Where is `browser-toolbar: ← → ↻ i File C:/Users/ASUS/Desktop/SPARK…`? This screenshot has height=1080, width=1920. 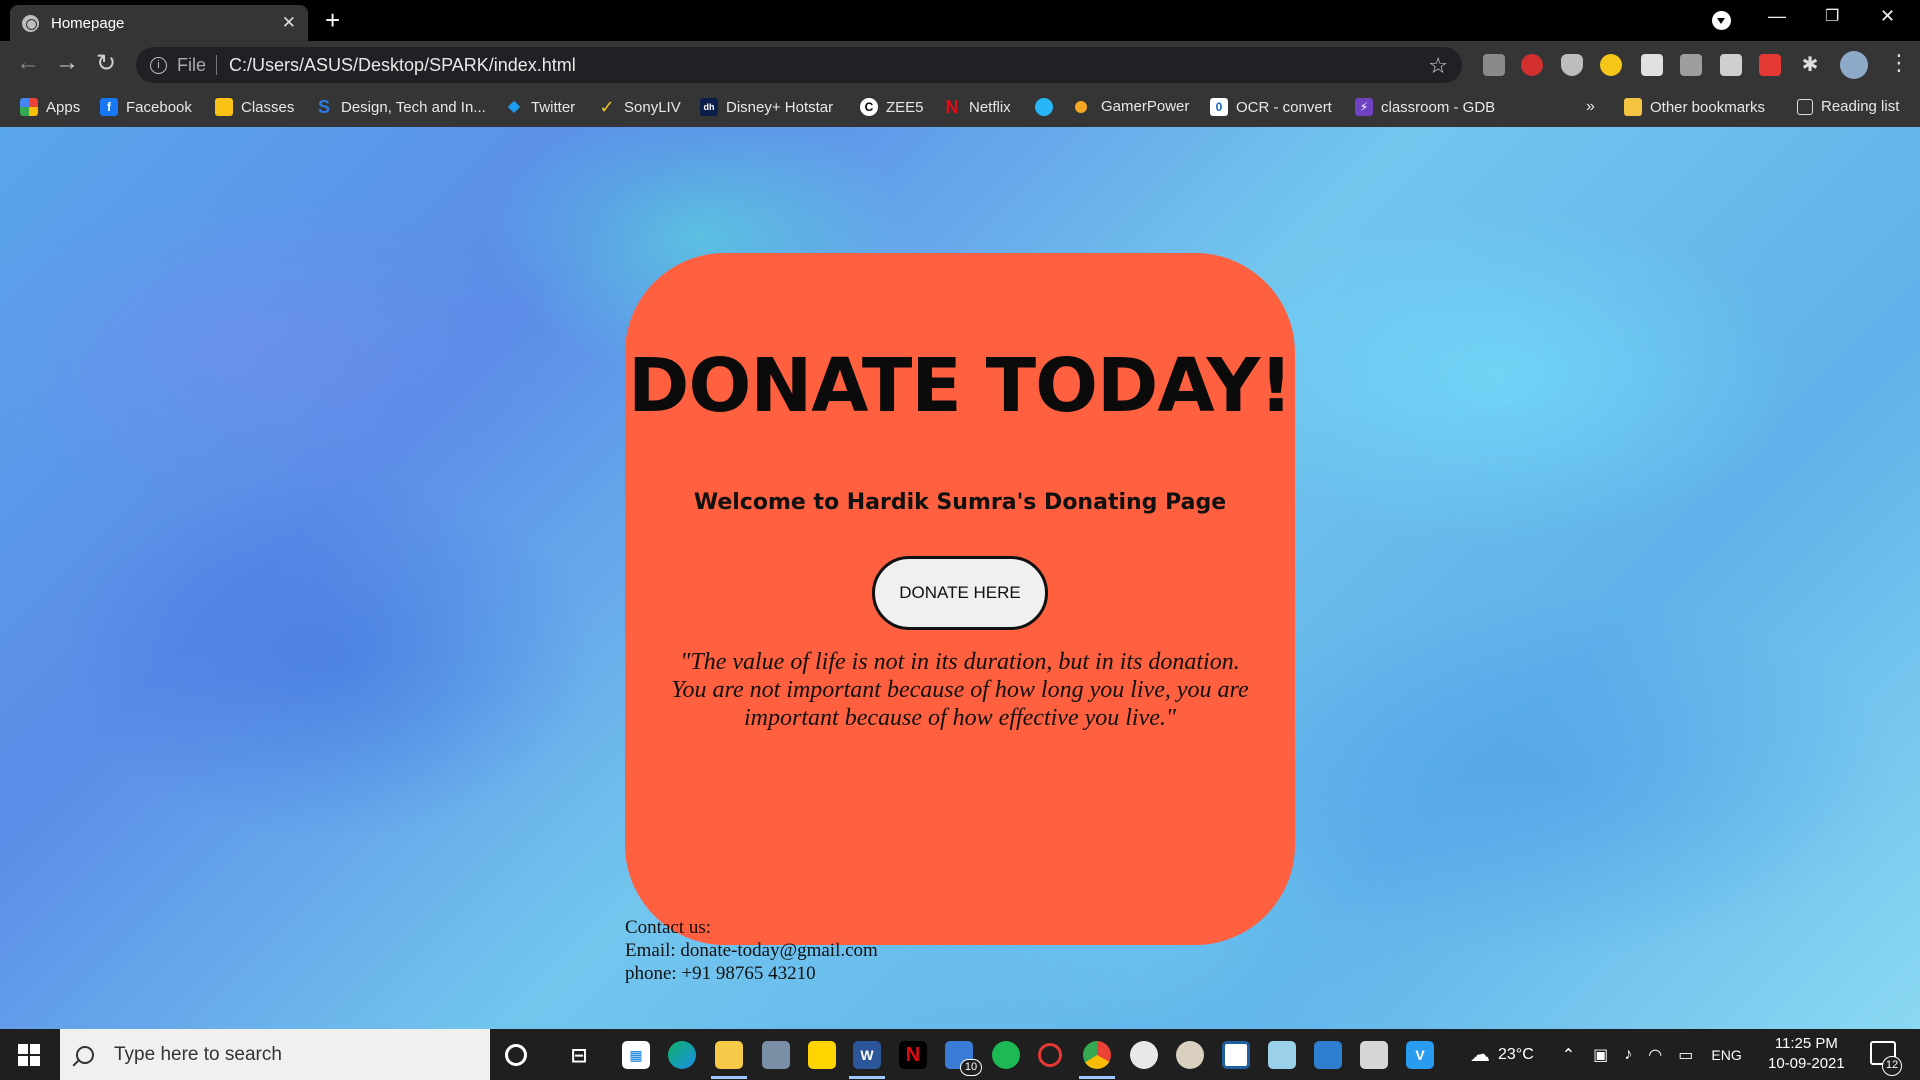
browser-toolbar: ← → ↻ i File C:/Users/ASUS/Desktop/SPARK… is located at coordinates (960, 65).